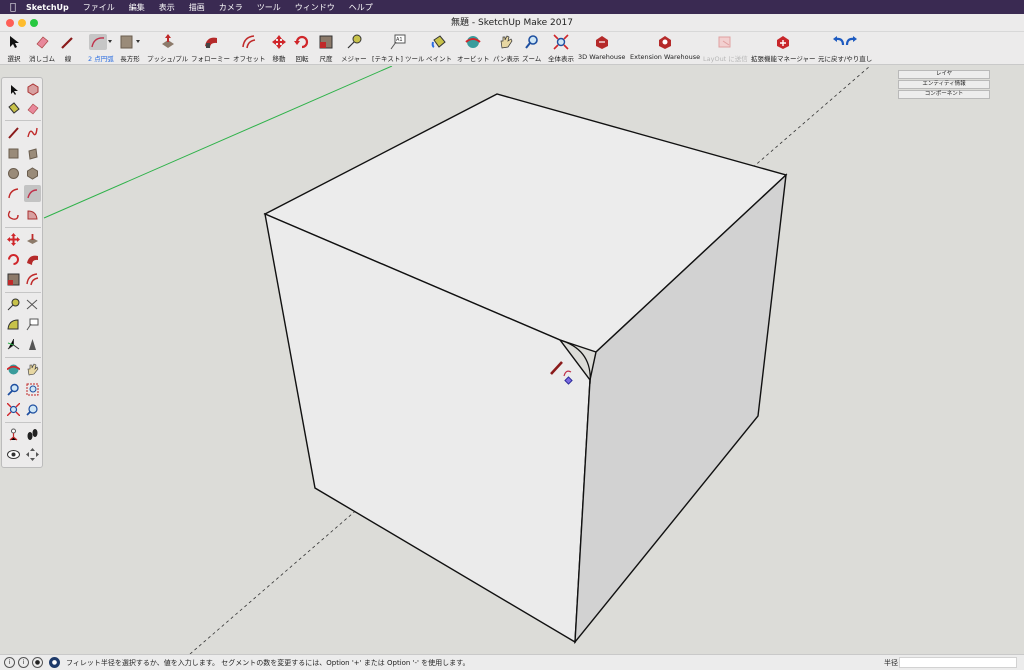  I want to click on palette-look-around-icon, so click(13, 454).